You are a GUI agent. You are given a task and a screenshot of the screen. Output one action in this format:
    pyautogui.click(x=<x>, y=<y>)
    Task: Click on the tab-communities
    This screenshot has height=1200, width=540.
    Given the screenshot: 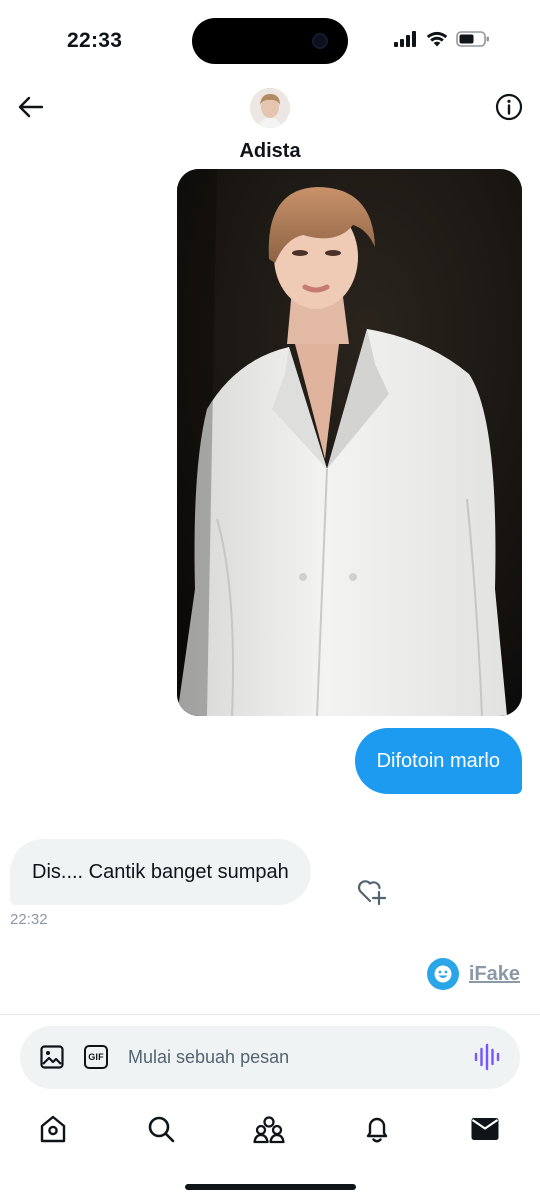 What is the action you would take?
    pyautogui.click(x=269, y=1129)
    